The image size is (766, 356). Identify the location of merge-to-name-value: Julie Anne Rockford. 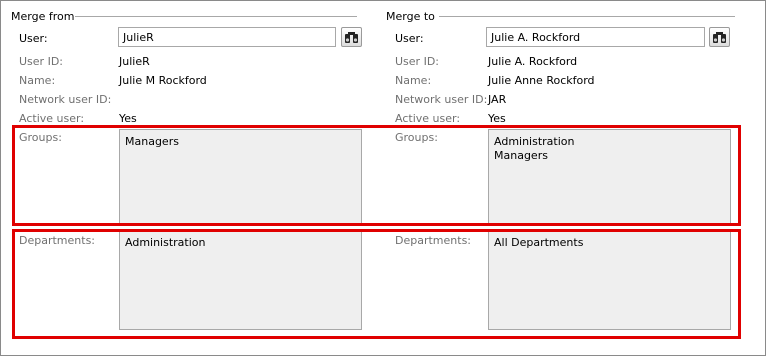
(541, 80).